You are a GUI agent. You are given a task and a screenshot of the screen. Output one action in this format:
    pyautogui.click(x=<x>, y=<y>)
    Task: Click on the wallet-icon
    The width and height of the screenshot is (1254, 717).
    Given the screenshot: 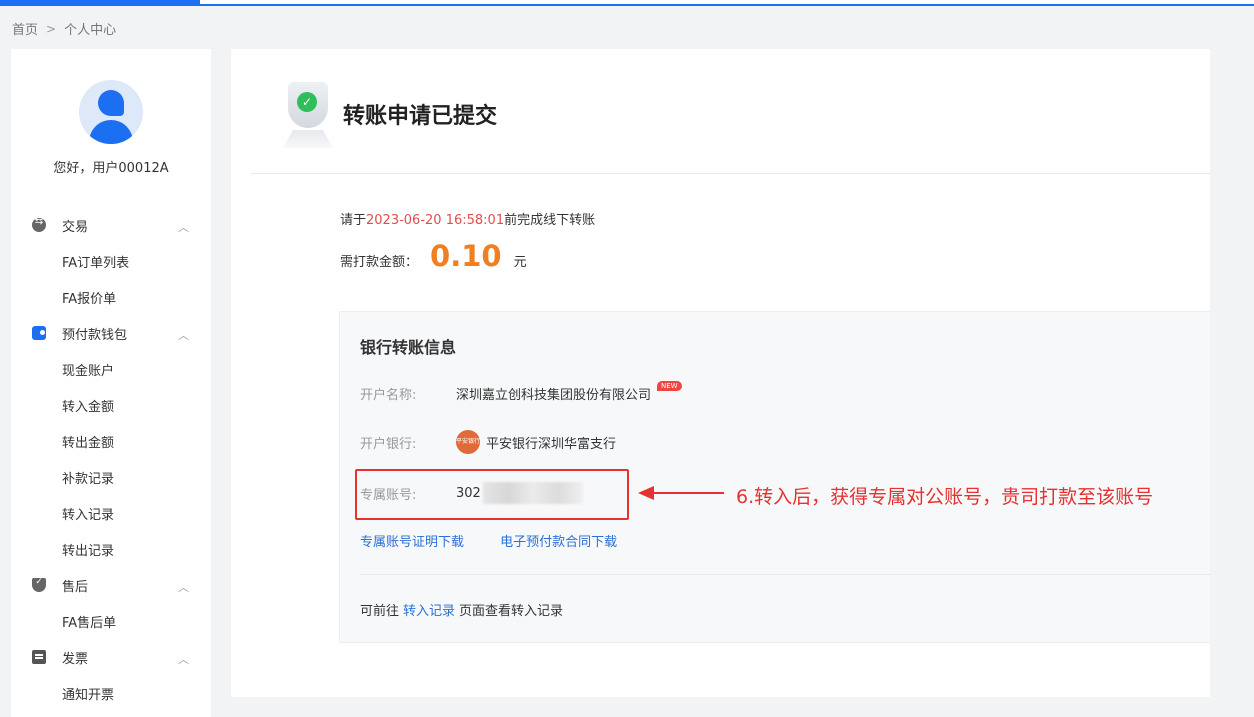 What is the action you would take?
    pyautogui.click(x=39, y=333)
    